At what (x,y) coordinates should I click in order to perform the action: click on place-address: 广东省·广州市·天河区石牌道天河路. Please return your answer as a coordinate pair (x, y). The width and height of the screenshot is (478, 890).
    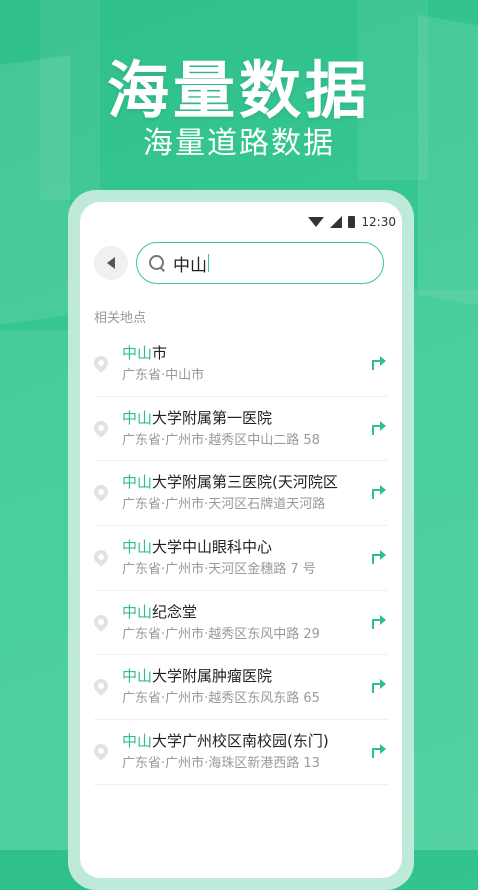
    Looking at the image, I should click on (224, 505).